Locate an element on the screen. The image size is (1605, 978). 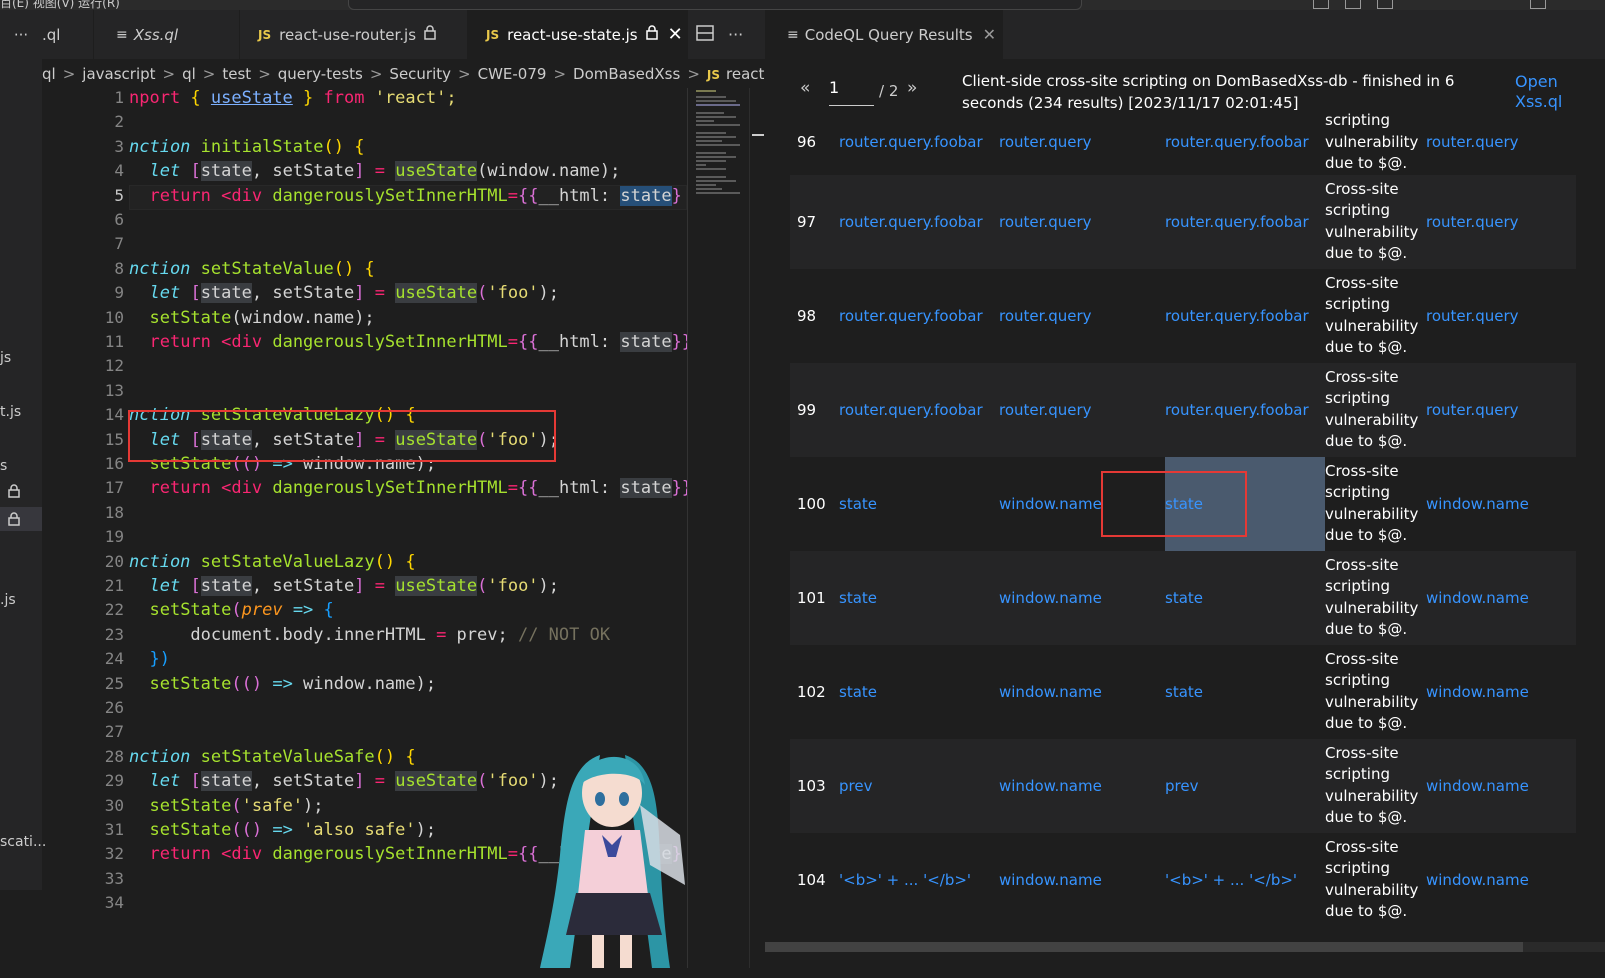
lock-icon is located at coordinates (430, 34).